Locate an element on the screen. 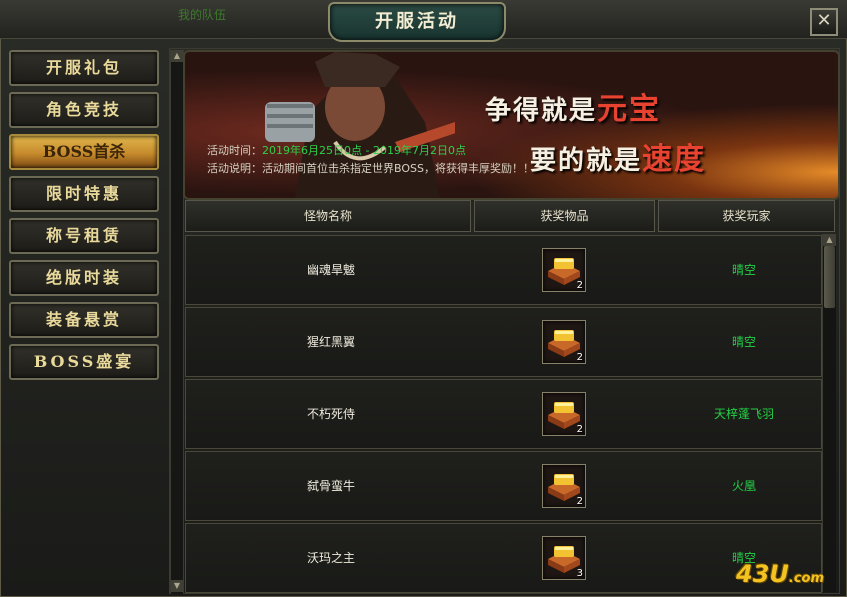  player-name: 天梓蓬飞羽 is located at coordinates (743, 414).